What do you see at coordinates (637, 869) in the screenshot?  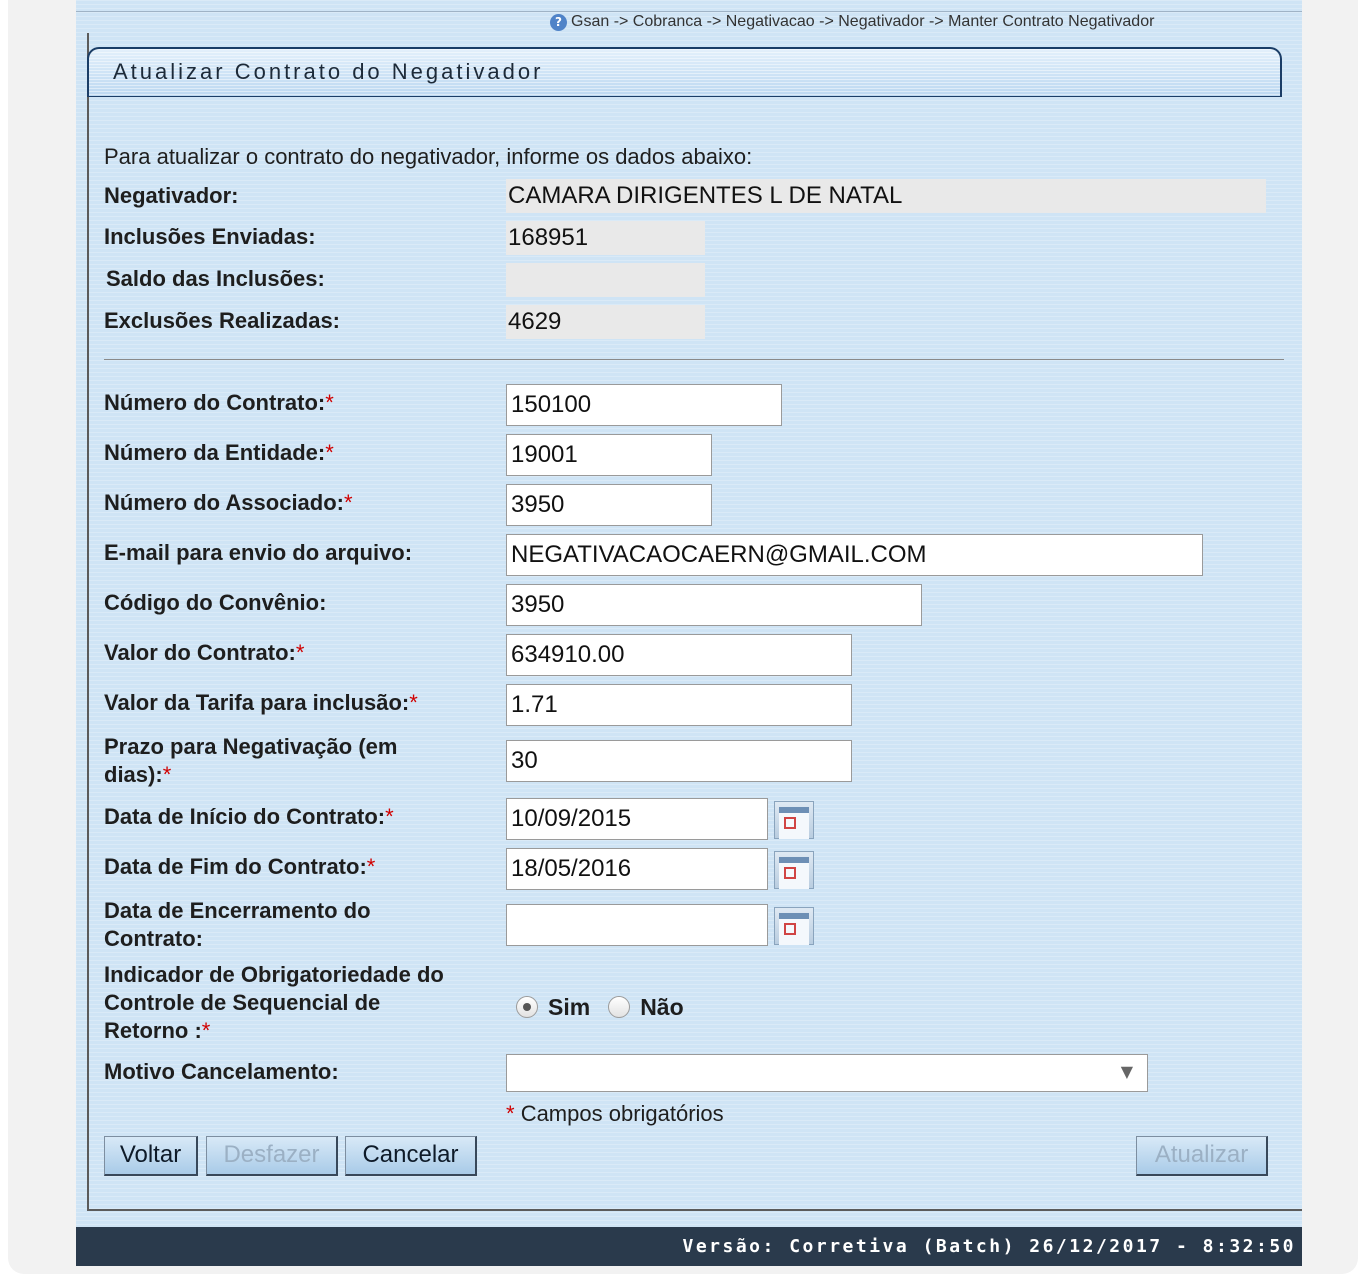 I see `data-fim-input: 18/05/2016` at bounding box center [637, 869].